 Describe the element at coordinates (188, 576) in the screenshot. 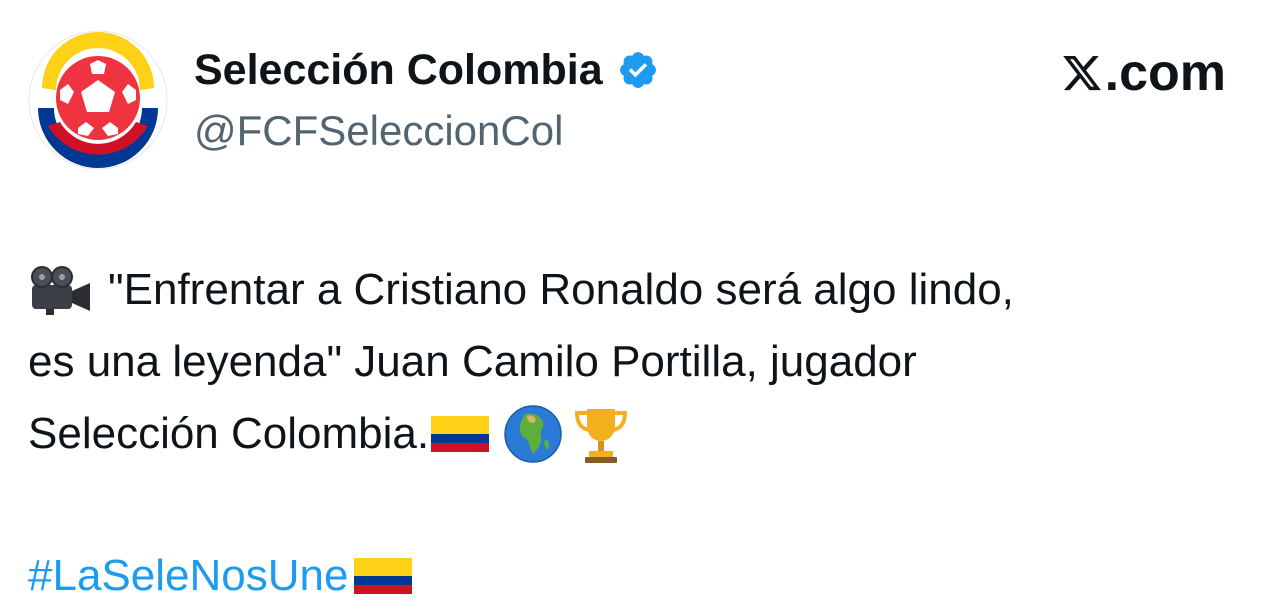

I see `hashtag-link: #LaSeleNosUne` at that location.